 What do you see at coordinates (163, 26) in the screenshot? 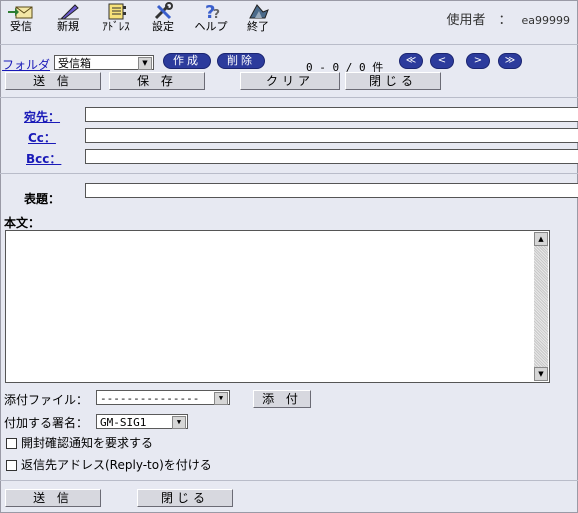
I see `toolbar-label: 設定` at bounding box center [163, 26].